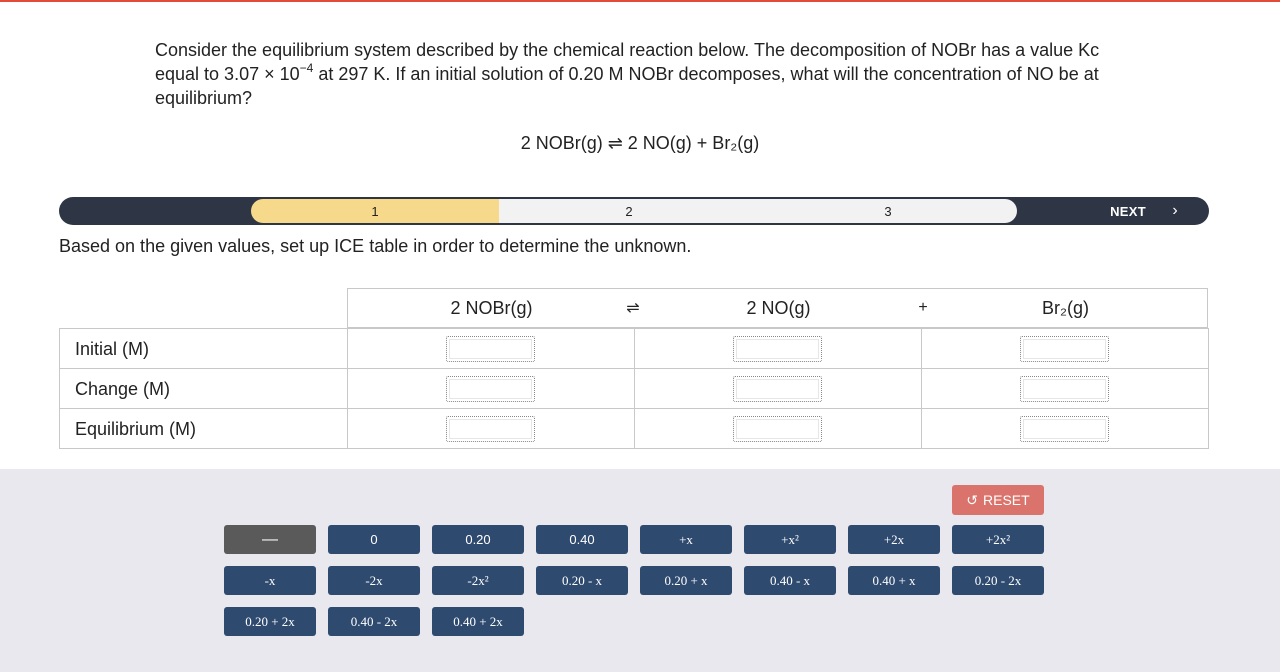 This screenshot has width=1280, height=672. Describe the element at coordinates (123, 388) in the screenshot. I see `row-label-change: Change (M)` at that location.